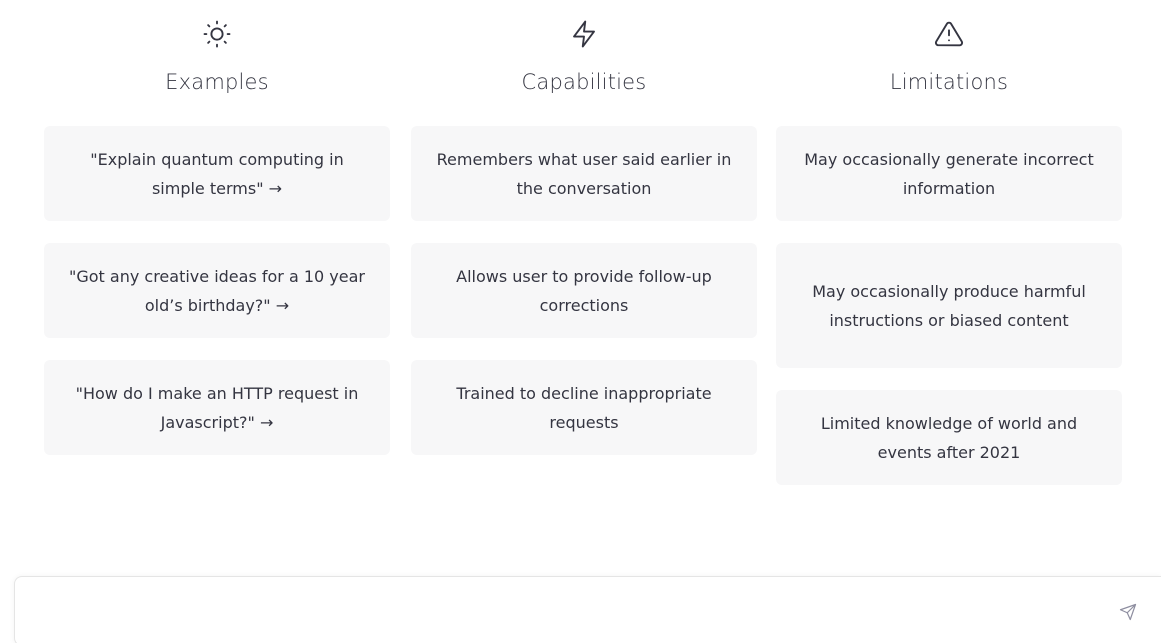 The image size is (1161, 643). I want to click on message-input, so click(559, 610).